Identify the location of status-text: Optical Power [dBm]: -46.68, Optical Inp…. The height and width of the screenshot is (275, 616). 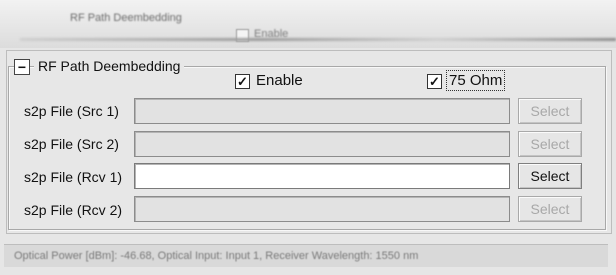
(216, 256).